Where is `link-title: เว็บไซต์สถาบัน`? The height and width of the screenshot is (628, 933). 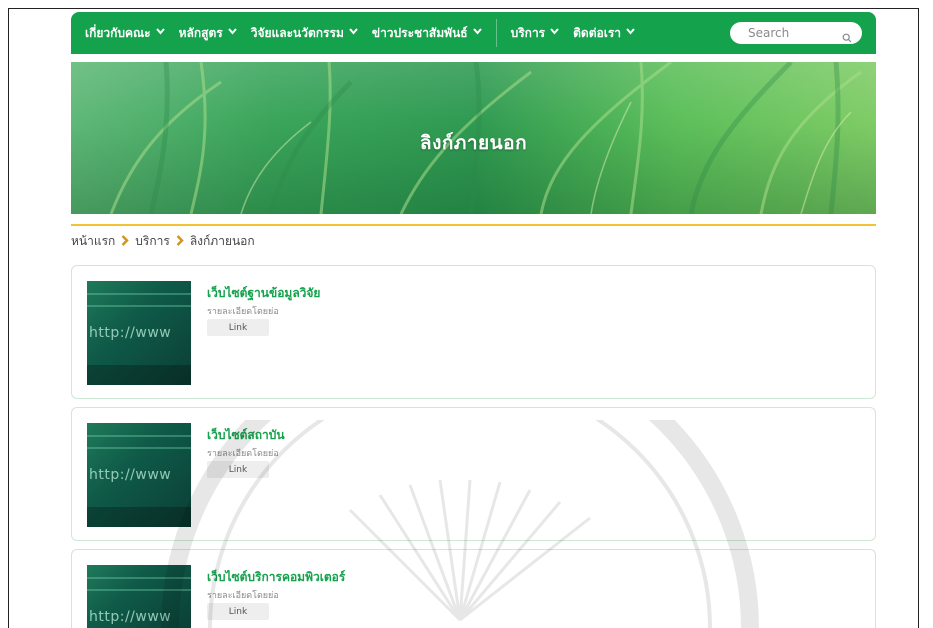 link-title: เว็บไซต์สถาบัน is located at coordinates (246, 435).